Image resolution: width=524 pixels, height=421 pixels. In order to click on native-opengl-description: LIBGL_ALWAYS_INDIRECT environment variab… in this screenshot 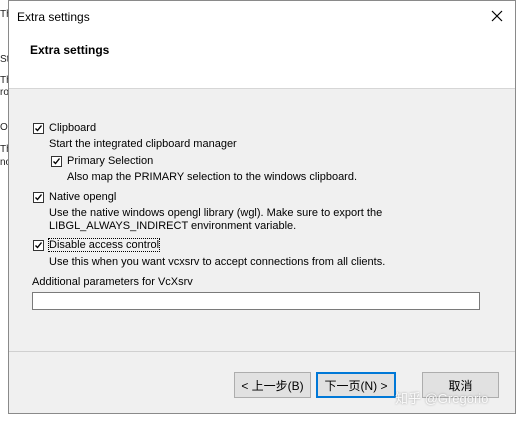, I will do `click(173, 226)`.